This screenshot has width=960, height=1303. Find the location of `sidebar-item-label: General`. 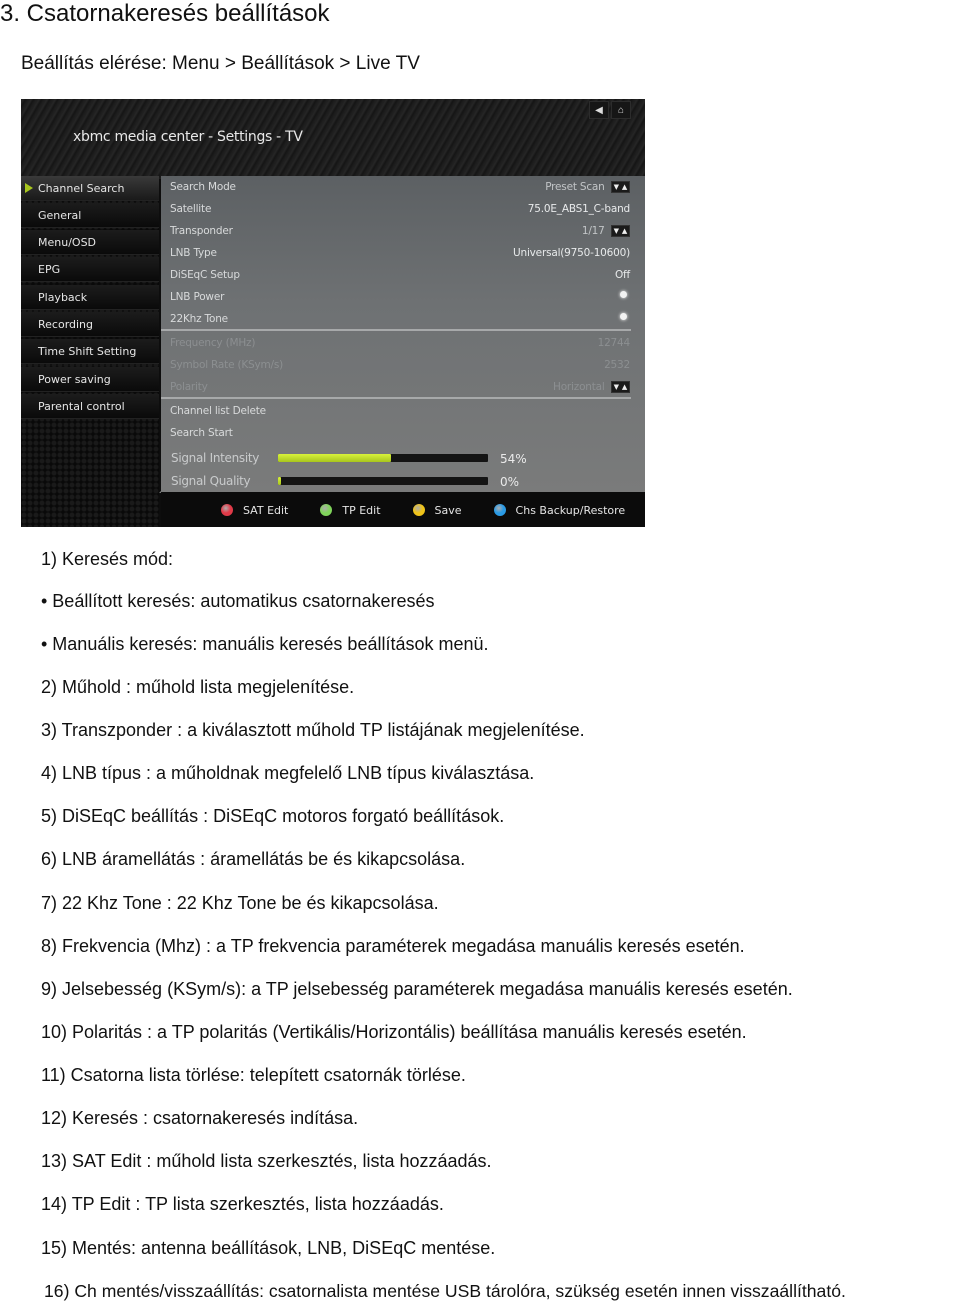

sidebar-item-label: General is located at coordinates (60, 215).